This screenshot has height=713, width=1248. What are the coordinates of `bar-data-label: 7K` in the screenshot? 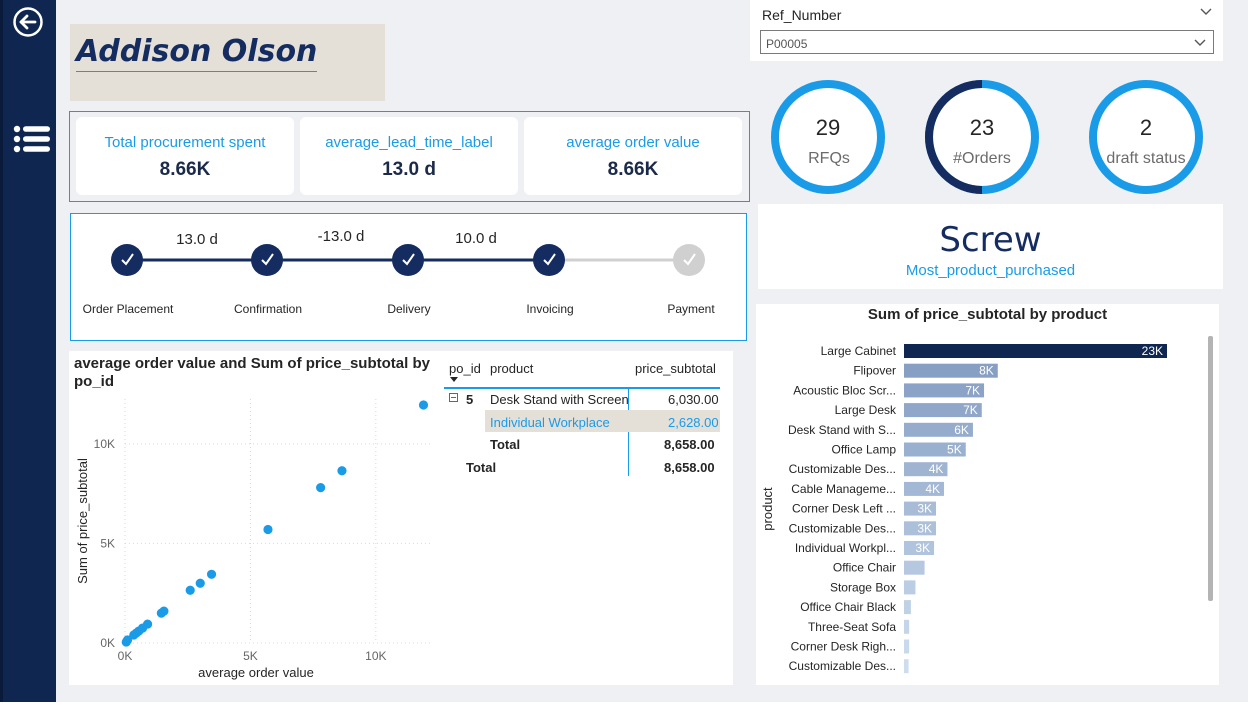 It's located at (970, 410).